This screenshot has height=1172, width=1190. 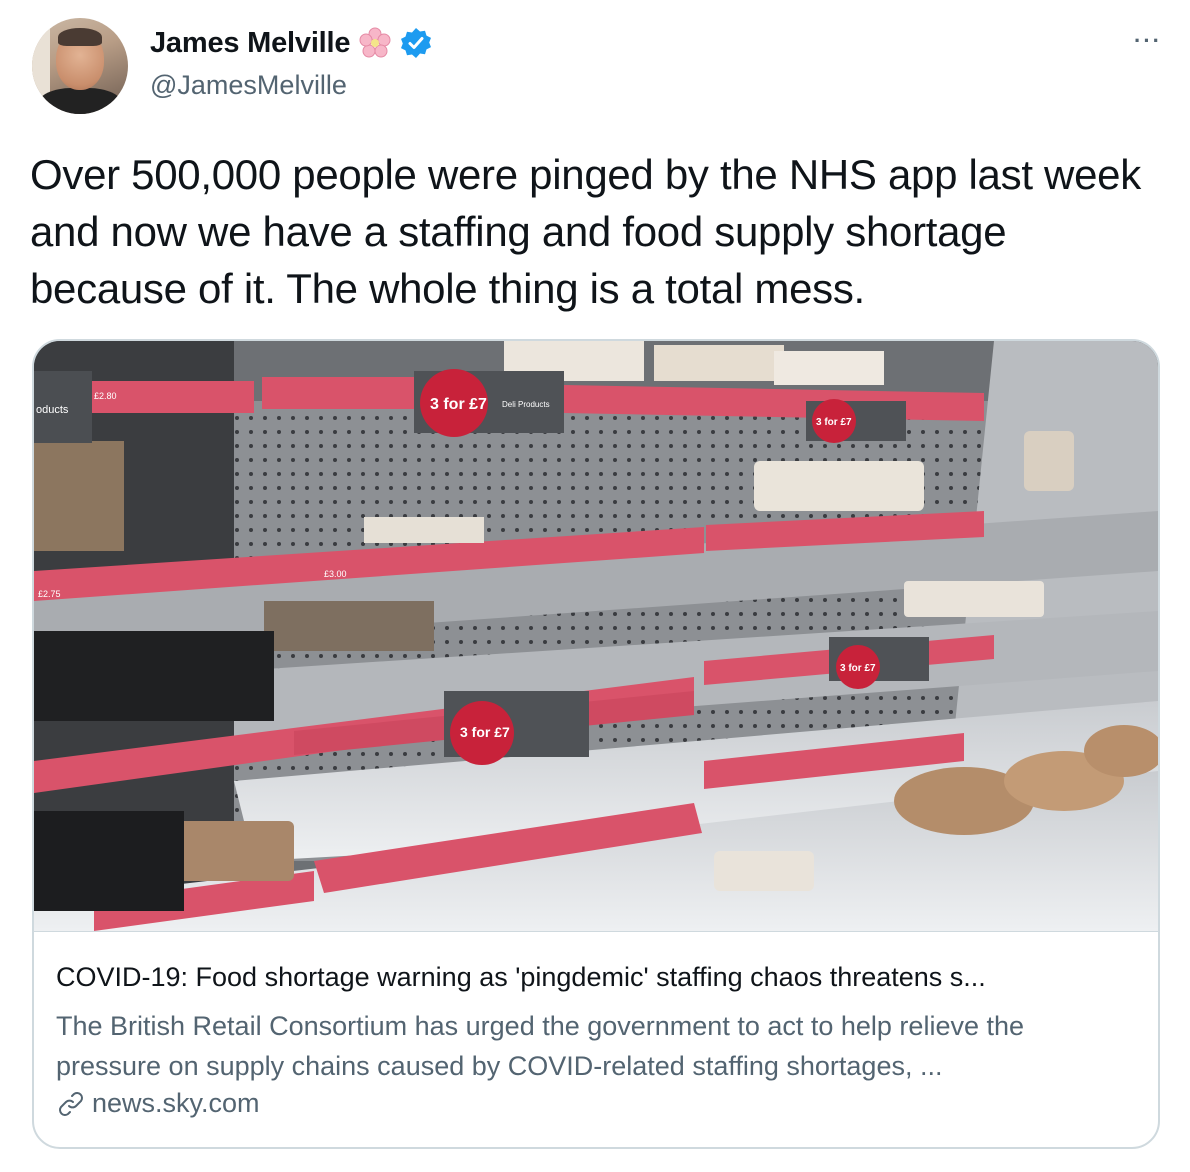 I want to click on promo-2-text: 3 for £7, so click(x=834, y=422).